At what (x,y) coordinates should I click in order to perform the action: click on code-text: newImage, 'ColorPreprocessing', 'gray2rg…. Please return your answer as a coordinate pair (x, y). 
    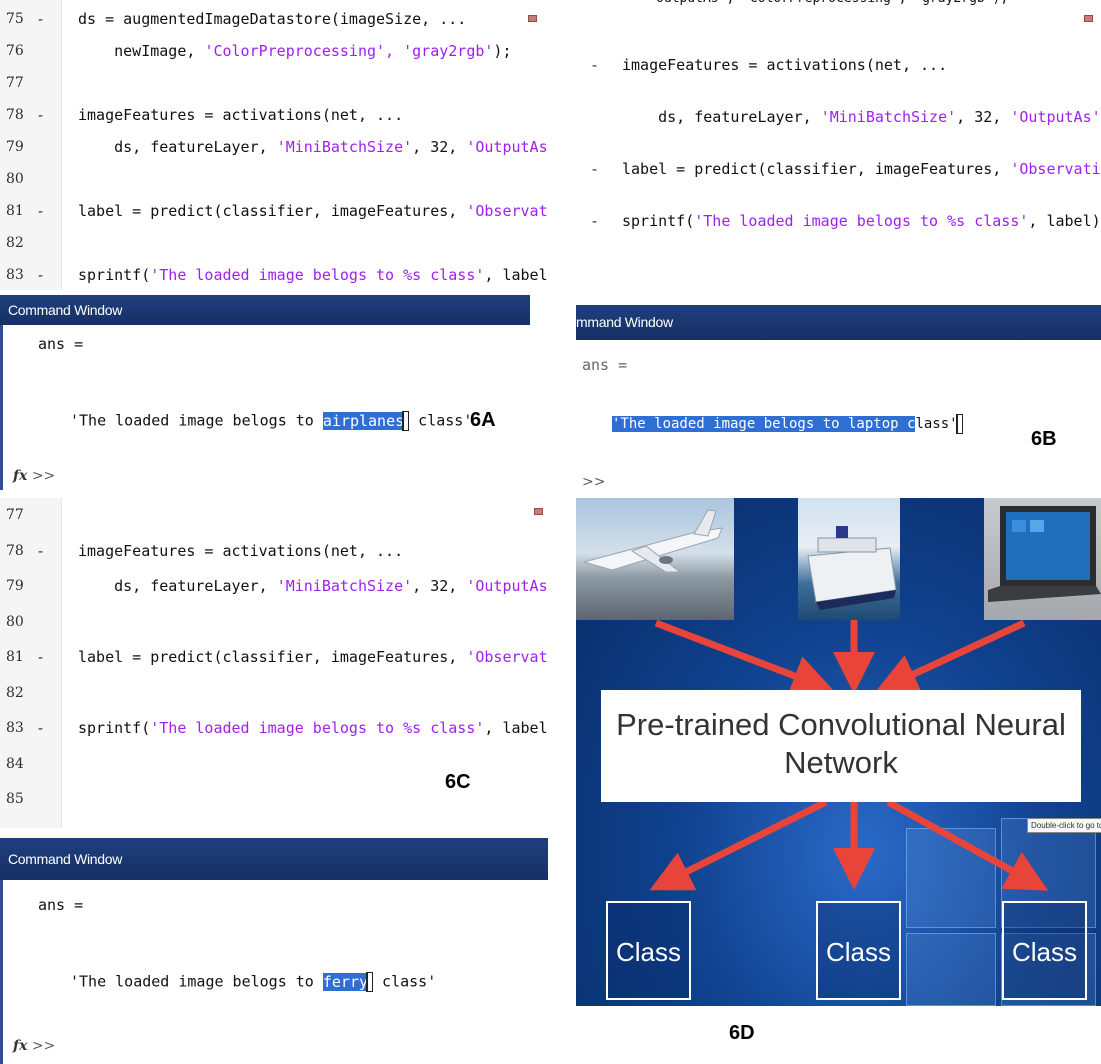
    Looking at the image, I should click on (295, 51).